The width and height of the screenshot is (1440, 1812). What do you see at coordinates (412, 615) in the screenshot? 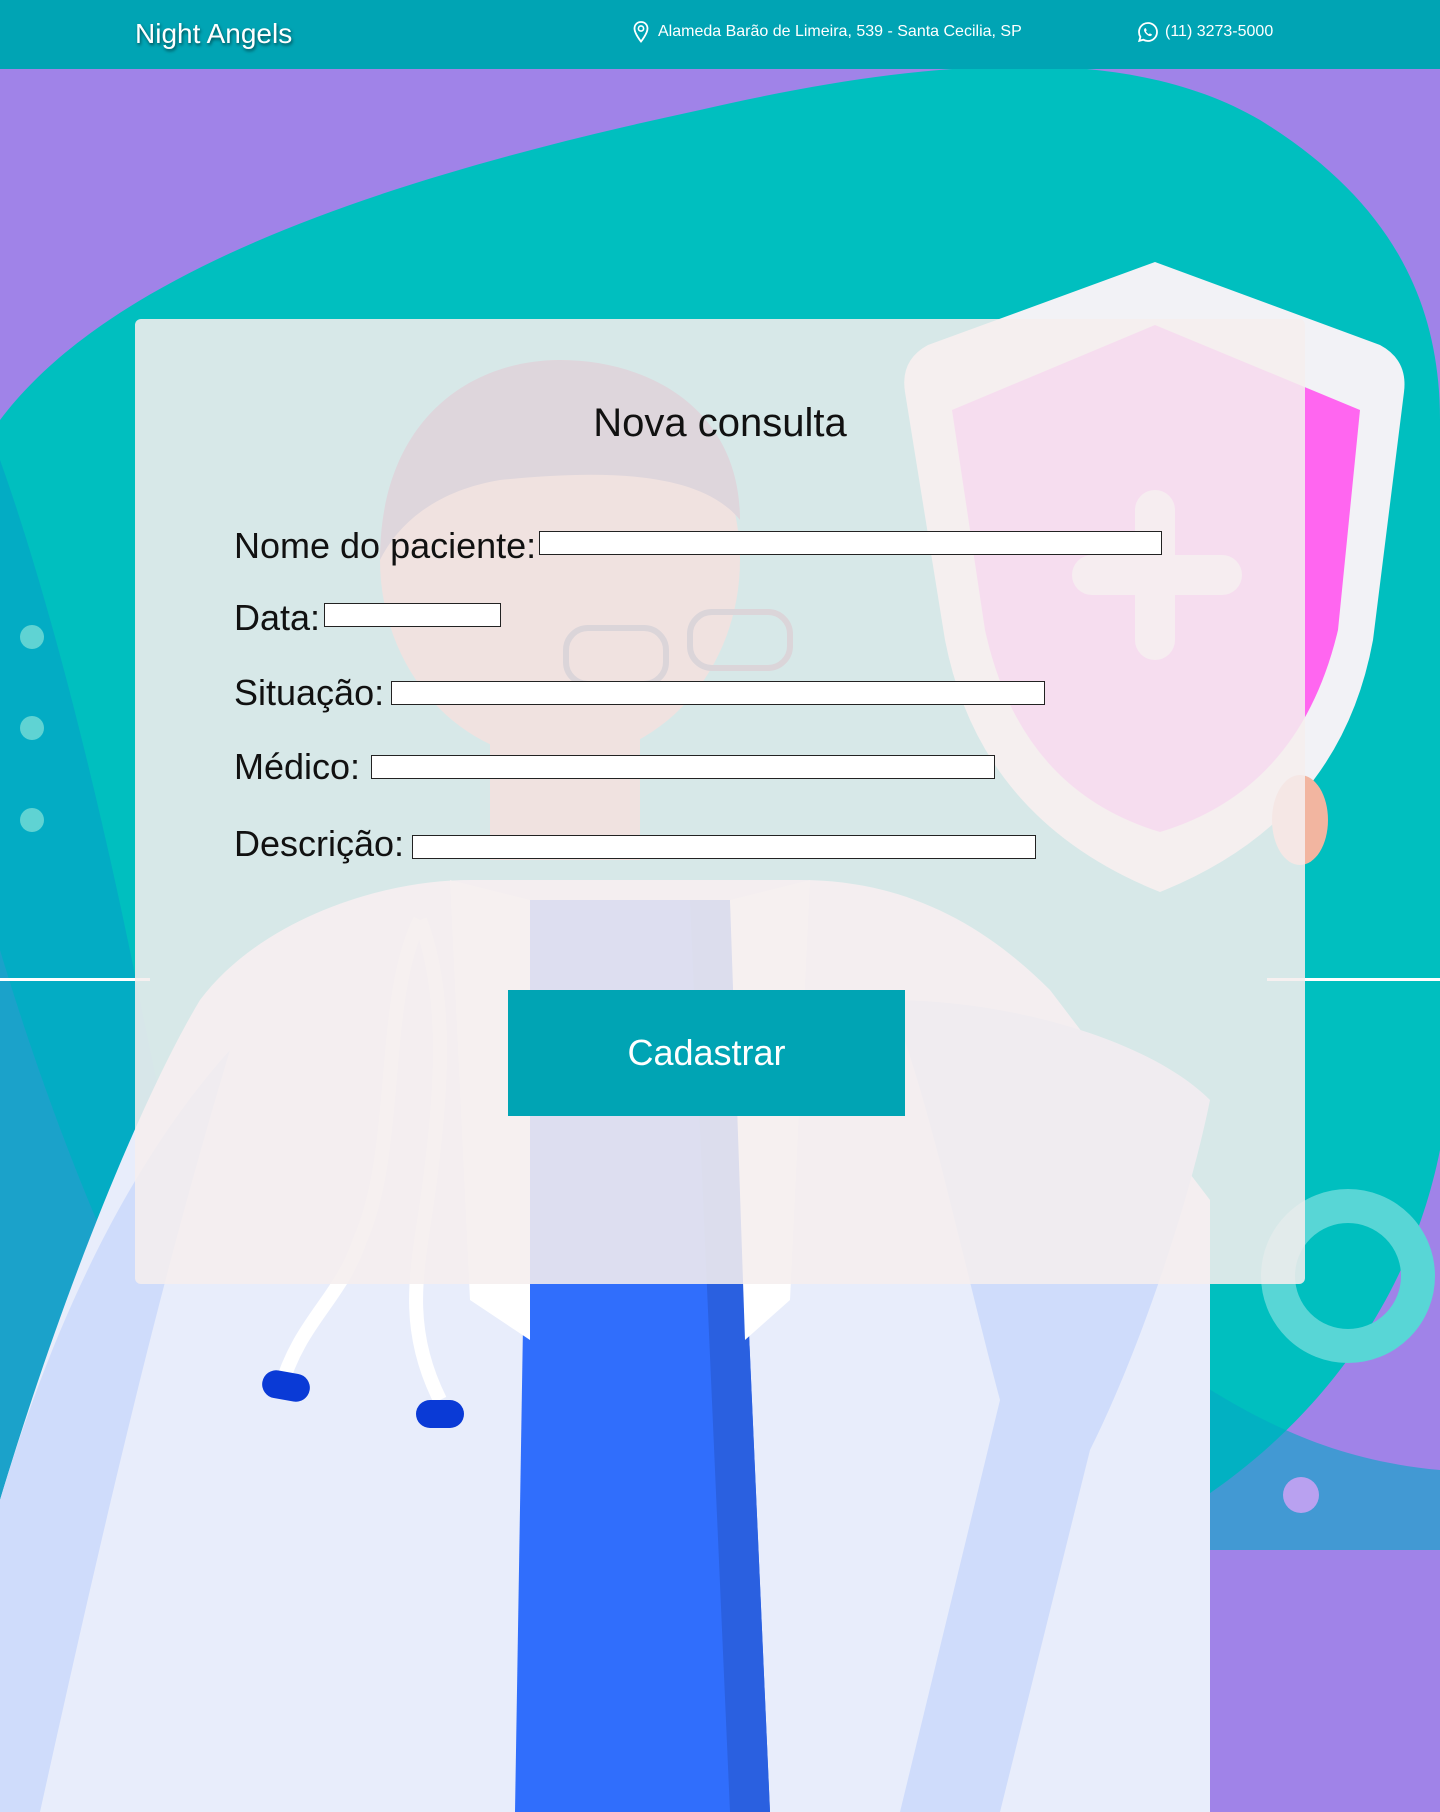
I see `date-input` at bounding box center [412, 615].